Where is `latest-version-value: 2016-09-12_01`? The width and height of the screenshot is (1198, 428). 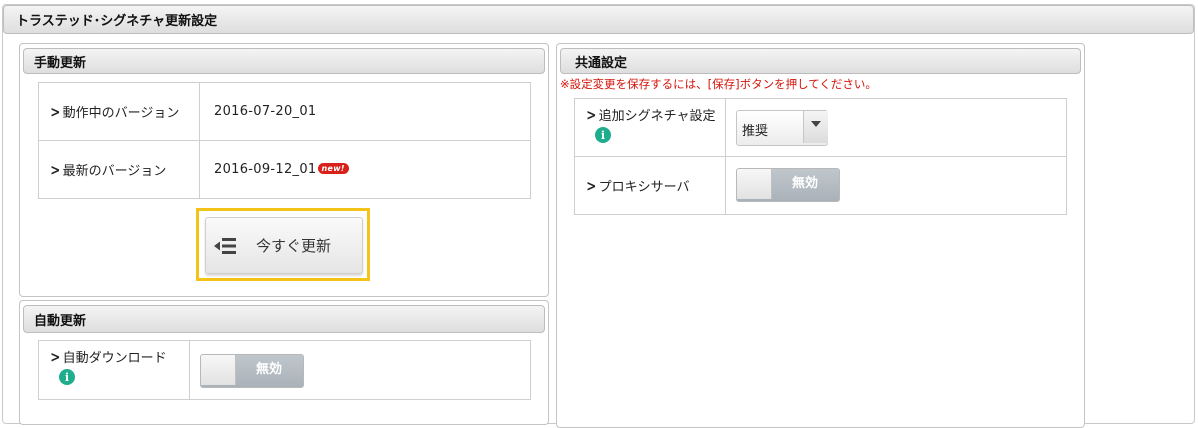 latest-version-value: 2016-09-12_01 is located at coordinates (265, 169).